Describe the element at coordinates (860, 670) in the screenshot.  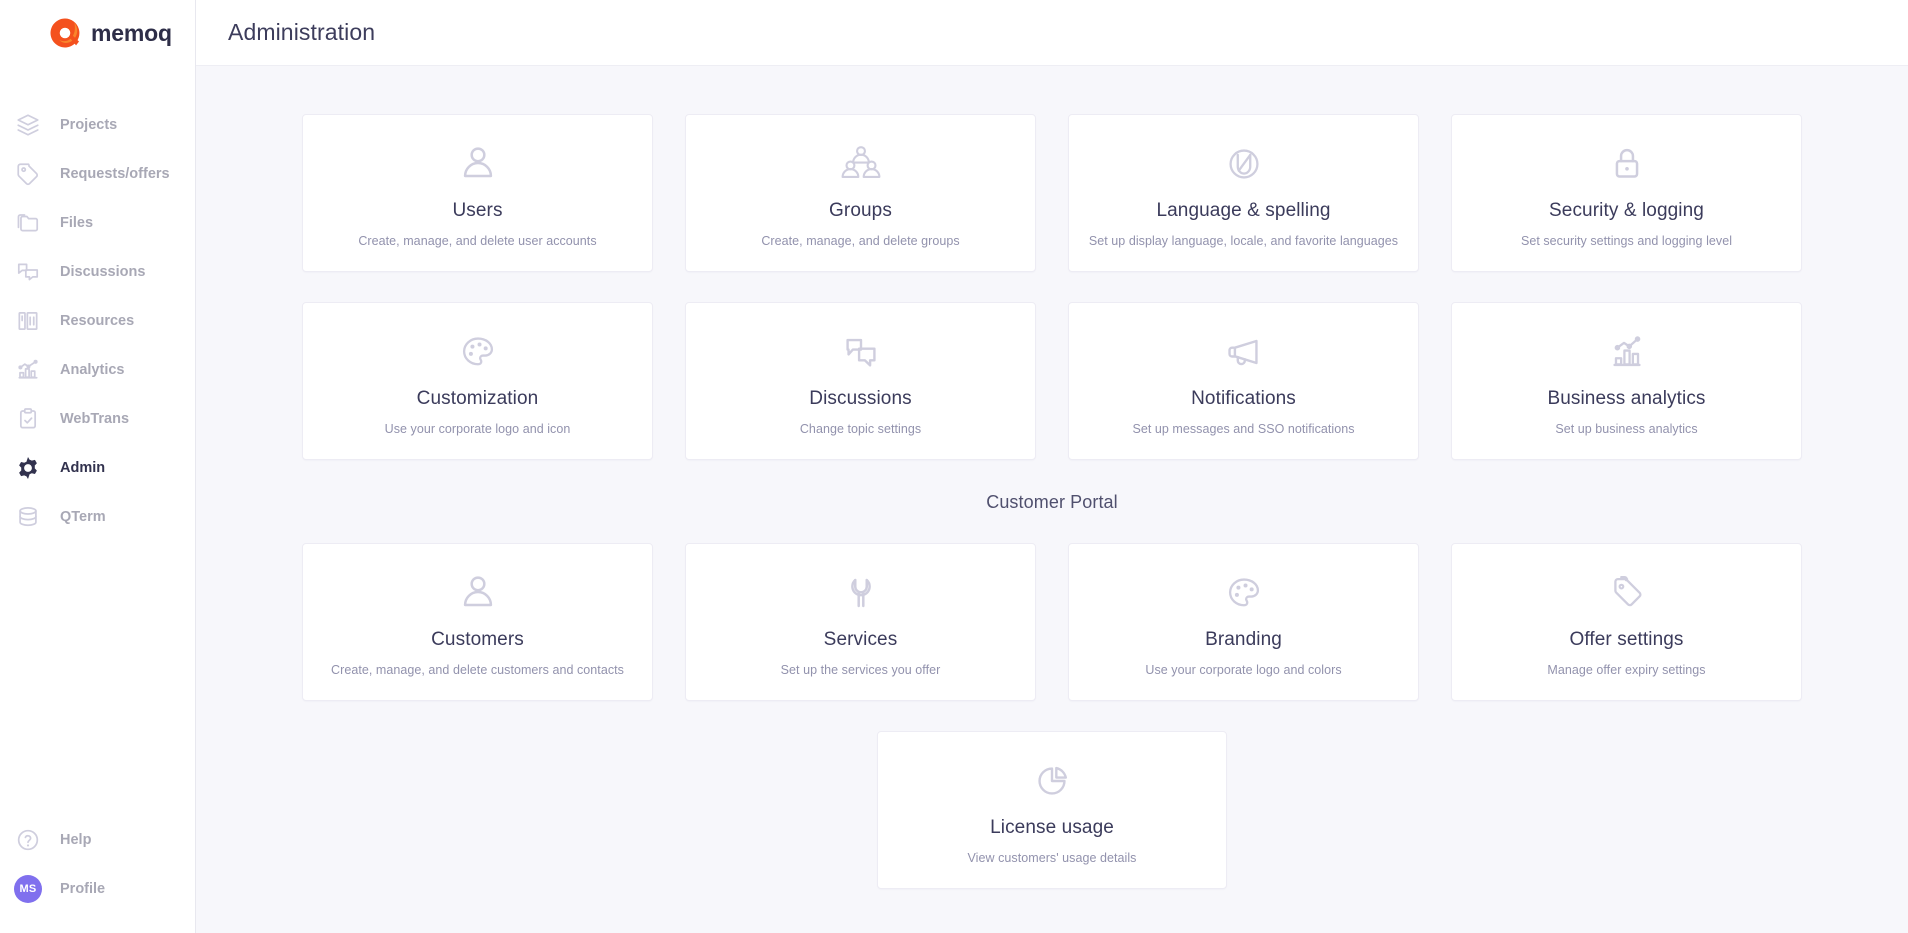
I see `card-subtitle: Set up the services you offer` at that location.